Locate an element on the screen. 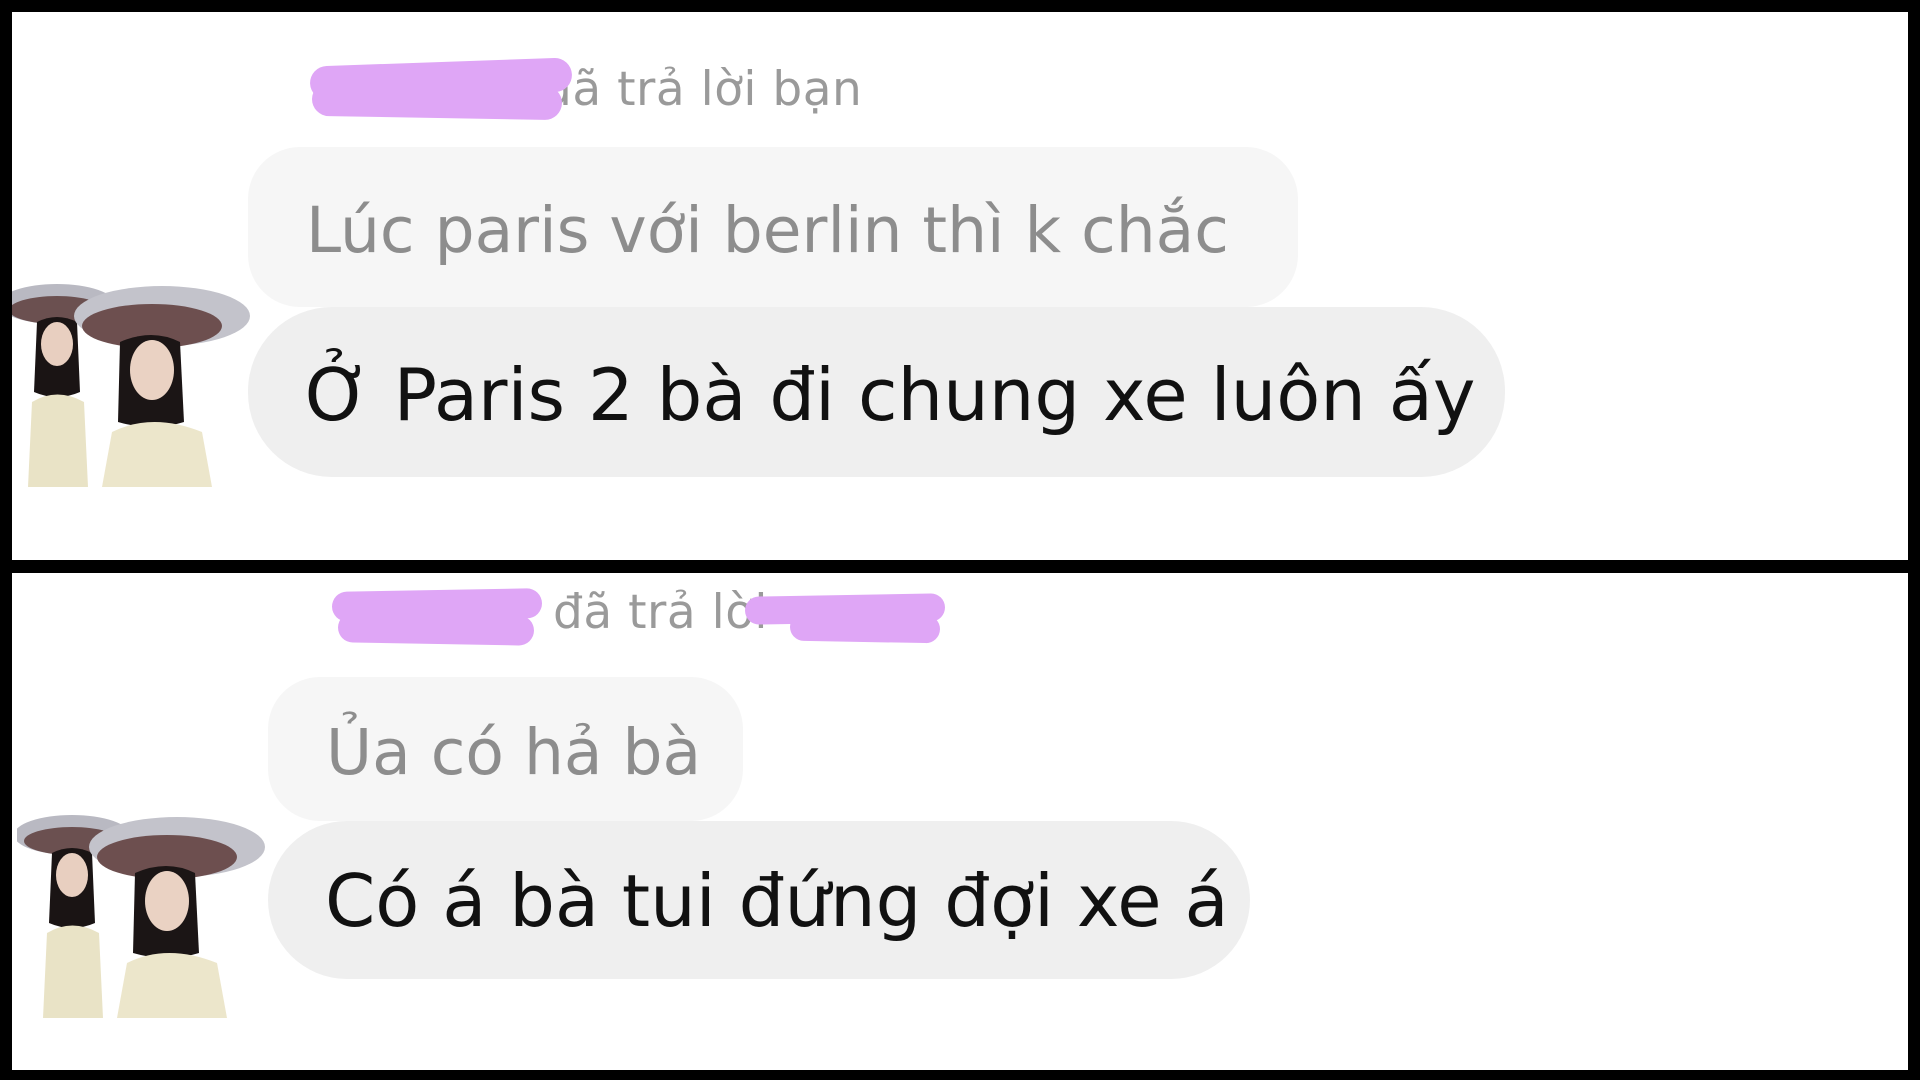 The image size is (1920, 1080). message-text: Có á bà tui đứng đợi xe á is located at coordinates (777, 901).